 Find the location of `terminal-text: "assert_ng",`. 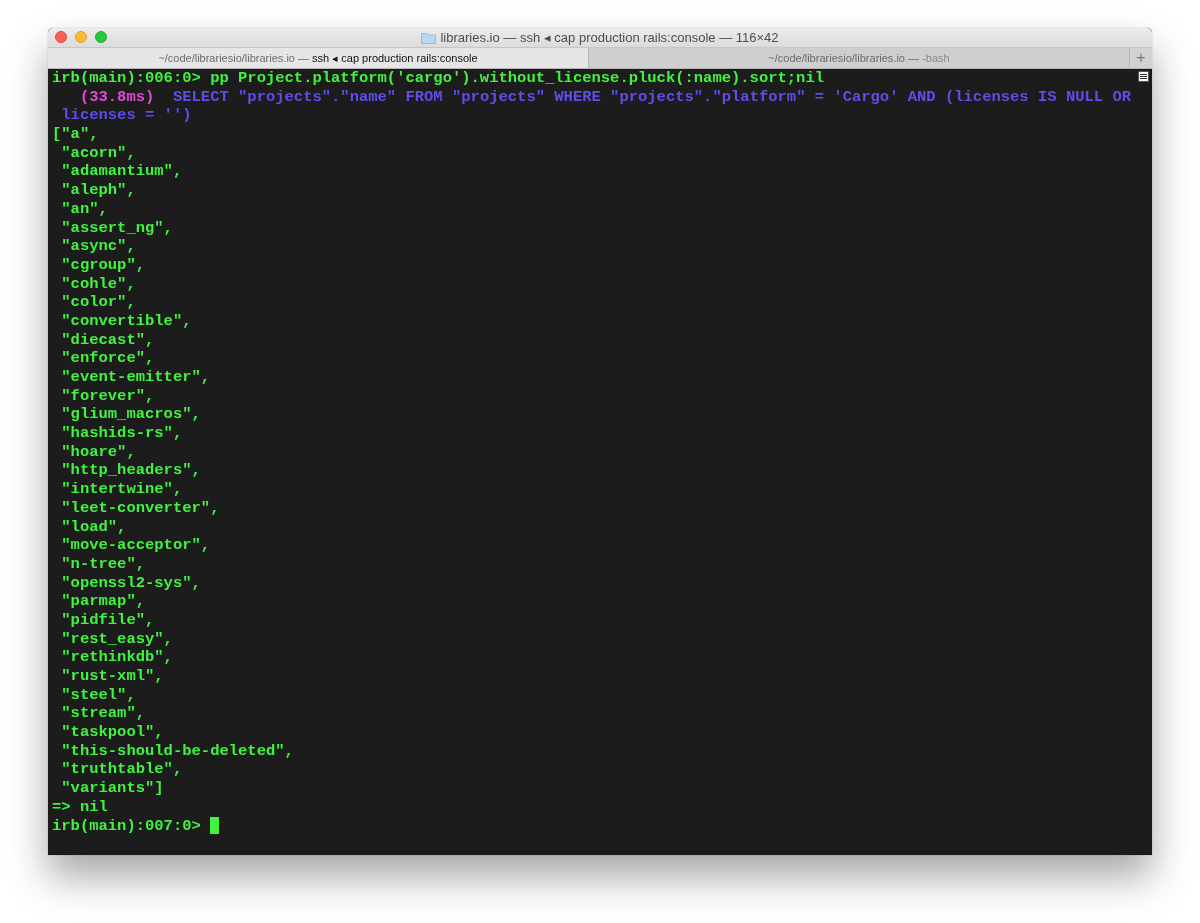

terminal-text: "assert_ng", is located at coordinates (116, 228).